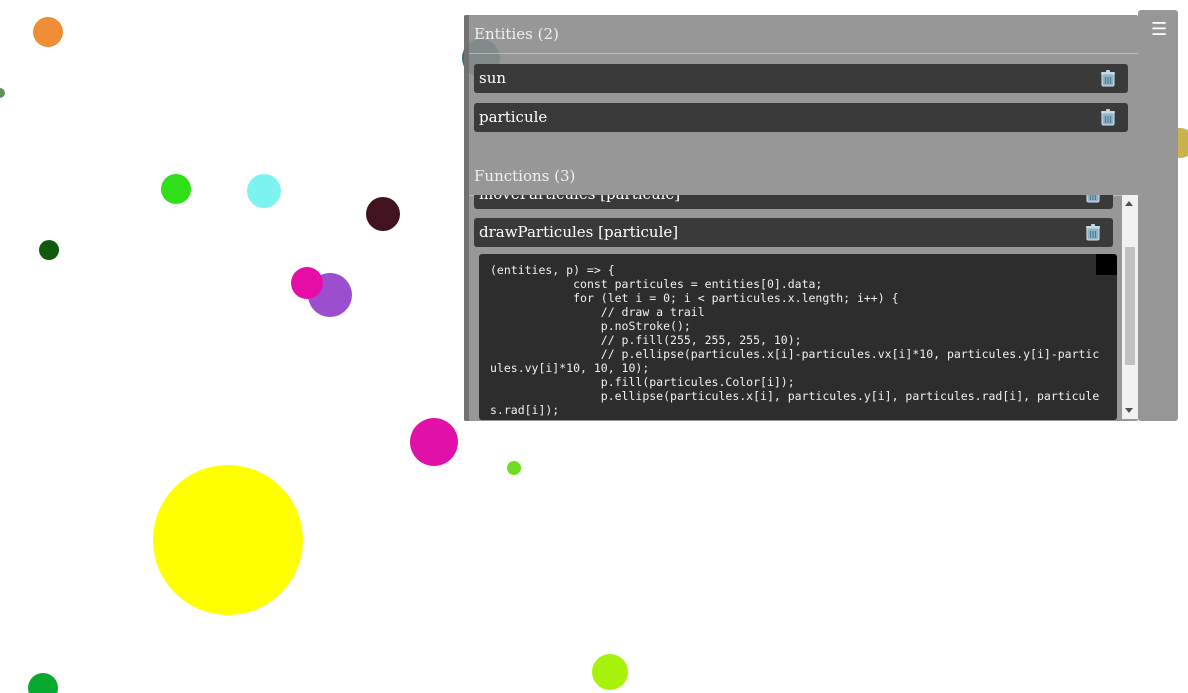  I want to click on scroll-down-icon, so click(1129, 410).